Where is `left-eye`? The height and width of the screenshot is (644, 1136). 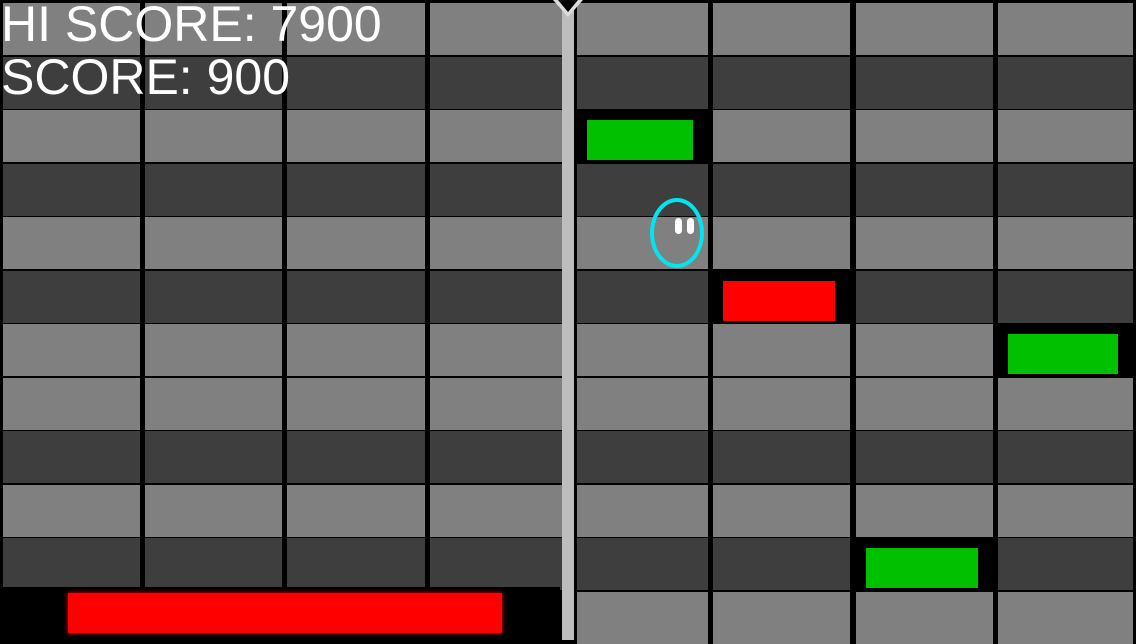
left-eye is located at coordinates (678, 226).